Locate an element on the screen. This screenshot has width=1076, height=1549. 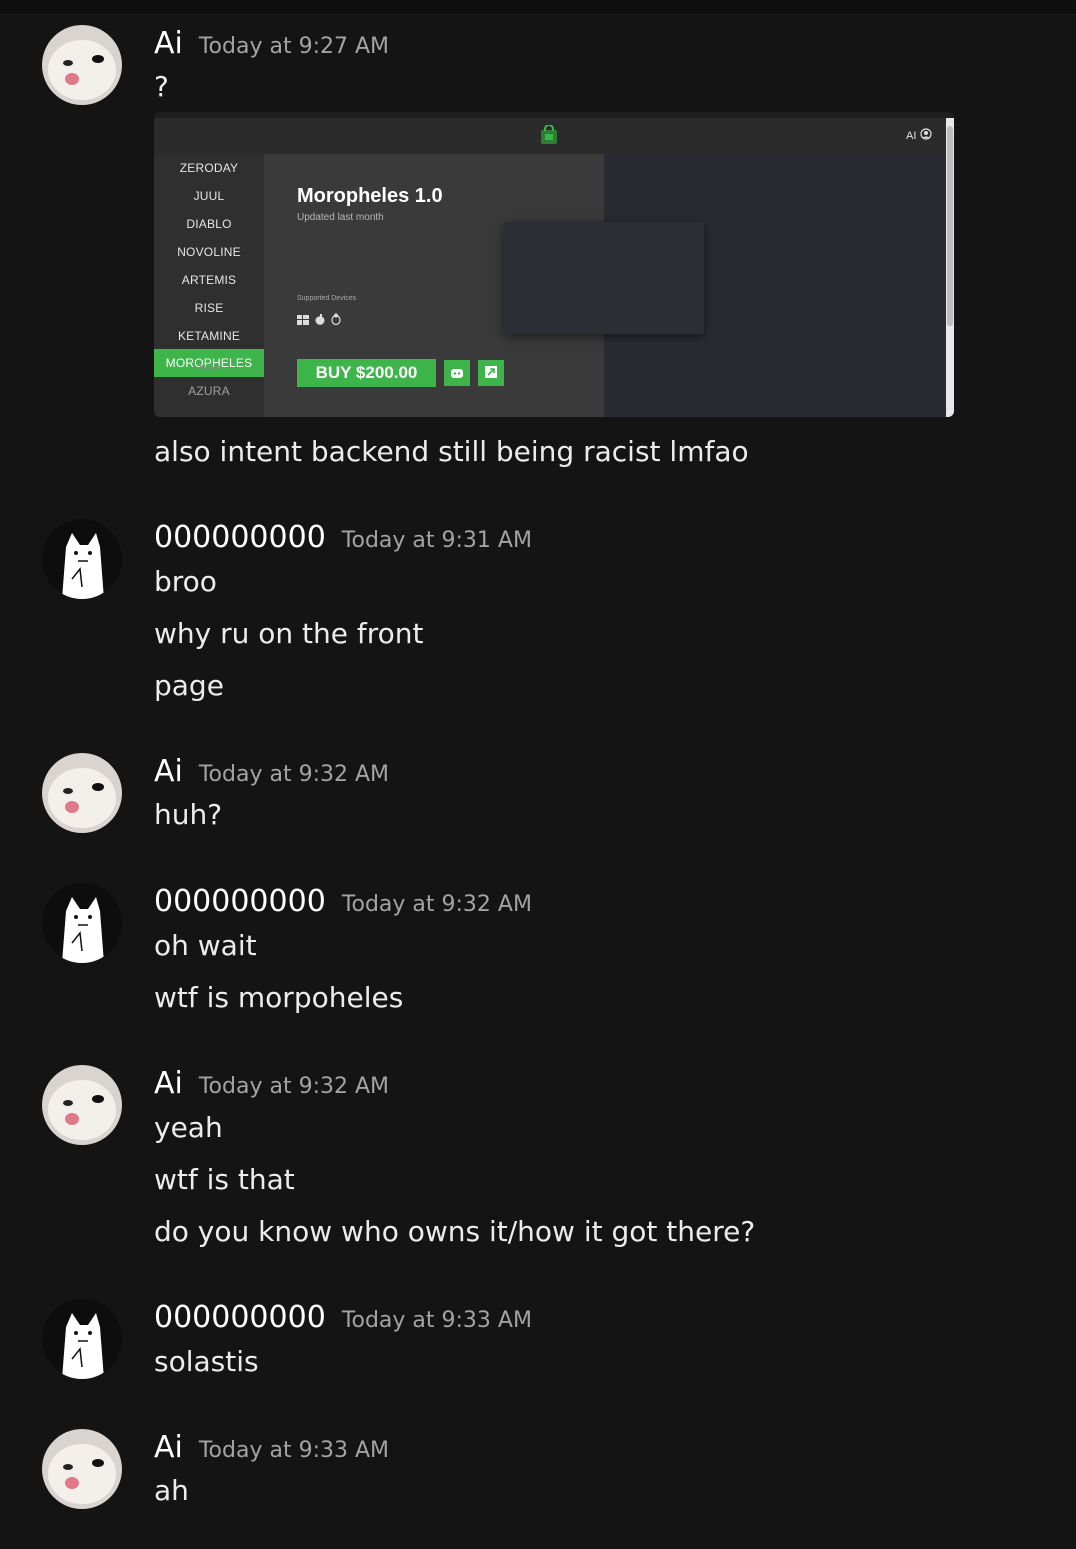
product-updated: Updated last month is located at coordinates (340, 217).